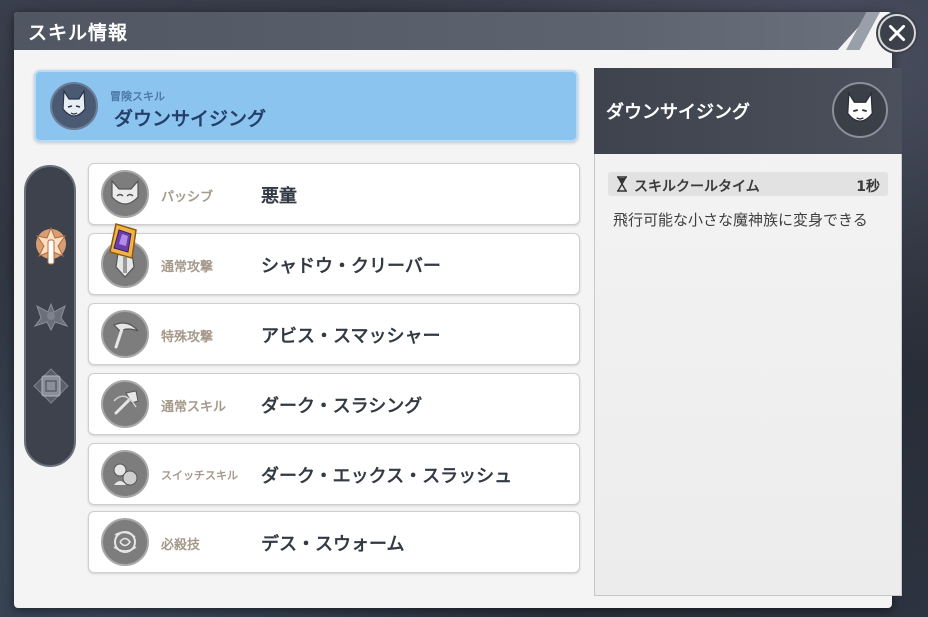  What do you see at coordinates (187, 267) in the screenshot?
I see `skill-category: 通常攻撃` at bounding box center [187, 267].